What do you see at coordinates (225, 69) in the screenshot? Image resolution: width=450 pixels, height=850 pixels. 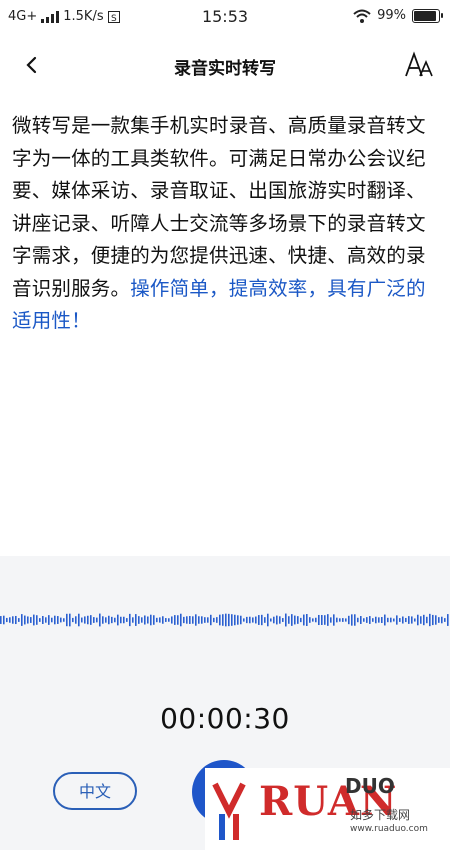 I see `page-title: 录音实时转写` at bounding box center [225, 69].